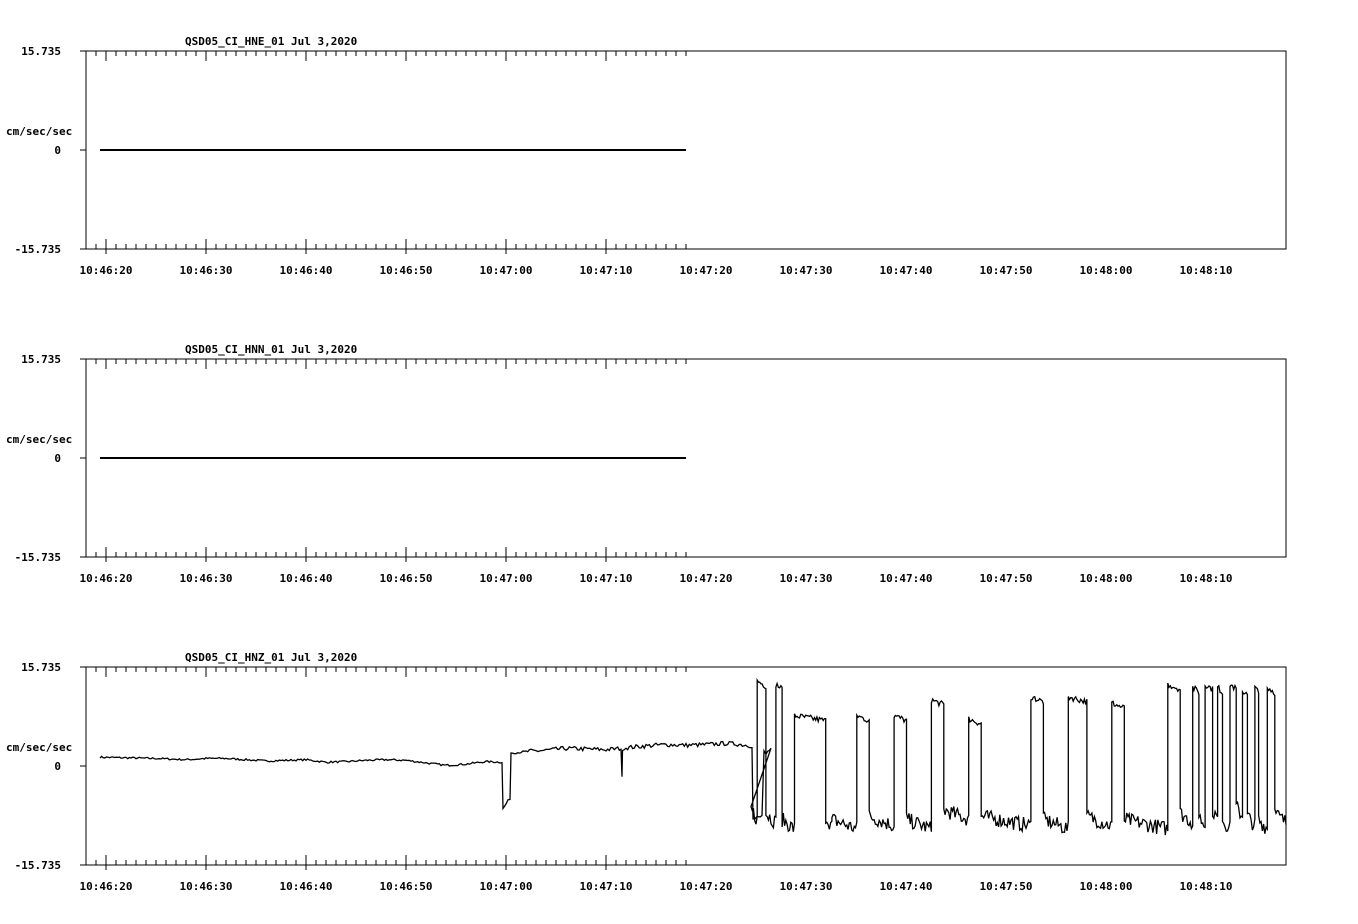  I want to click on panel-title: QSD05_CI_HNE_01 Jul 3,2020, so click(271, 41).